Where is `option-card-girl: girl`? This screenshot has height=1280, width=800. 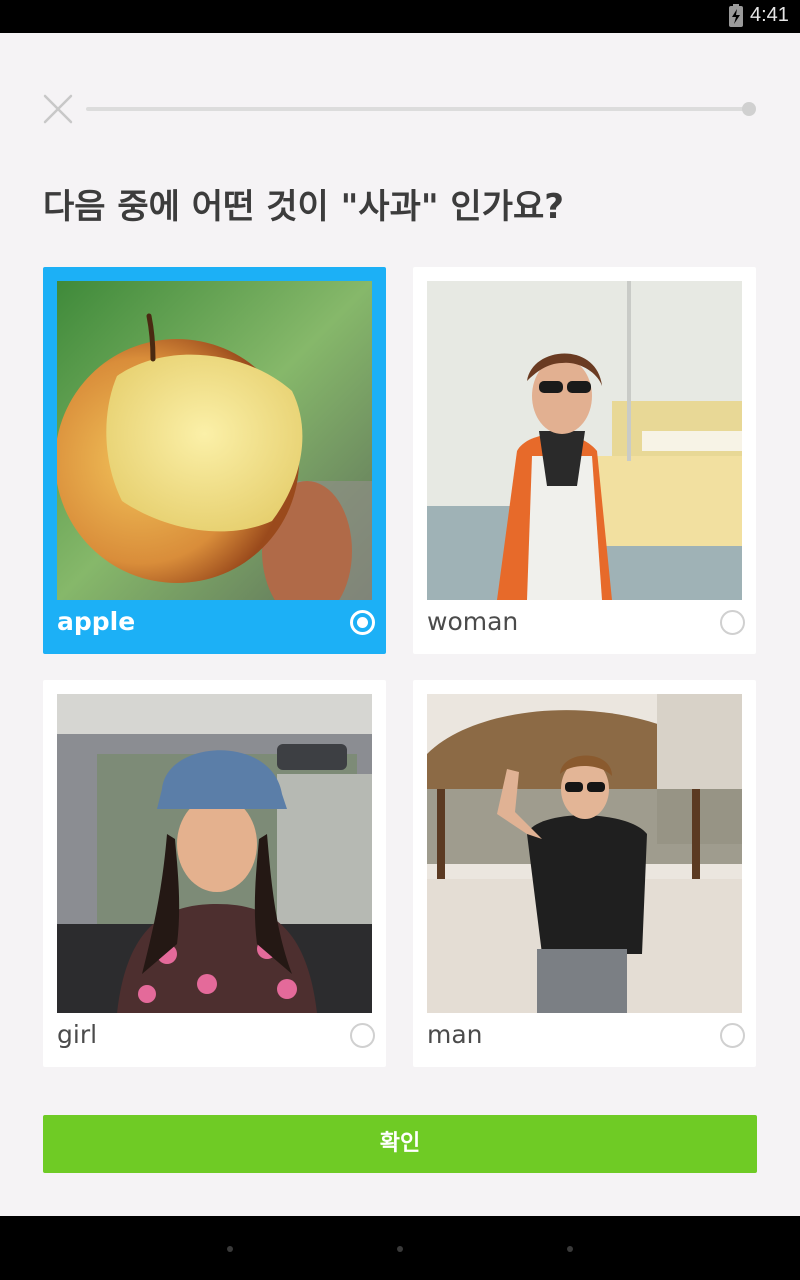 option-card-girl: girl is located at coordinates (214, 873).